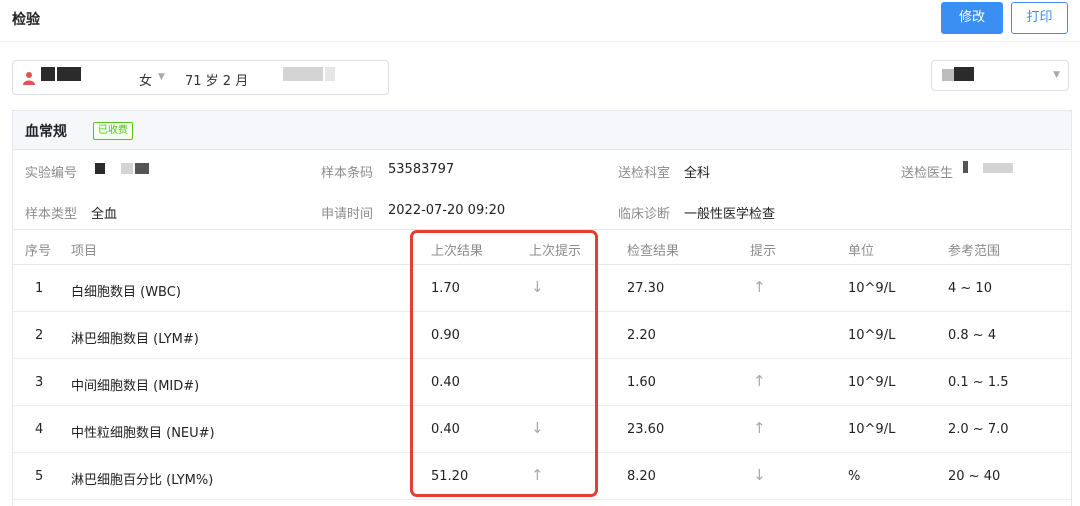 The height and width of the screenshot is (506, 1080). Describe the element at coordinates (1039, 18) in the screenshot. I see `print-button: 打印` at that location.